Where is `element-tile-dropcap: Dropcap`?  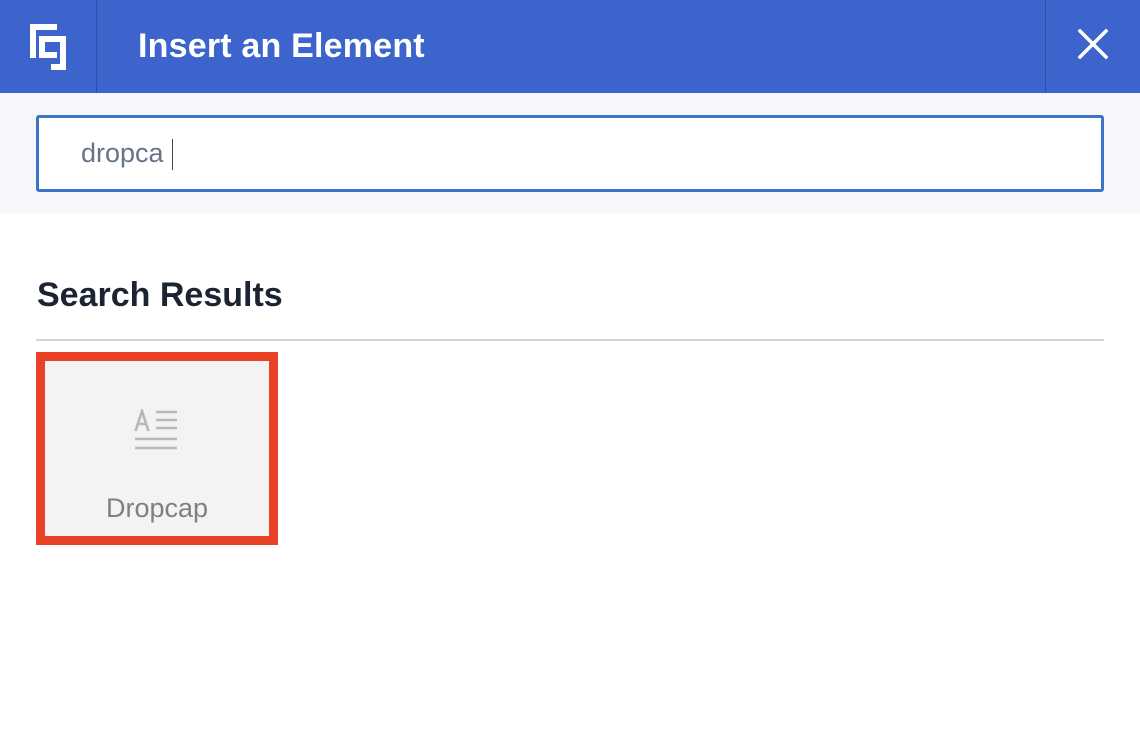
element-tile-dropcap: Dropcap is located at coordinates (157, 448).